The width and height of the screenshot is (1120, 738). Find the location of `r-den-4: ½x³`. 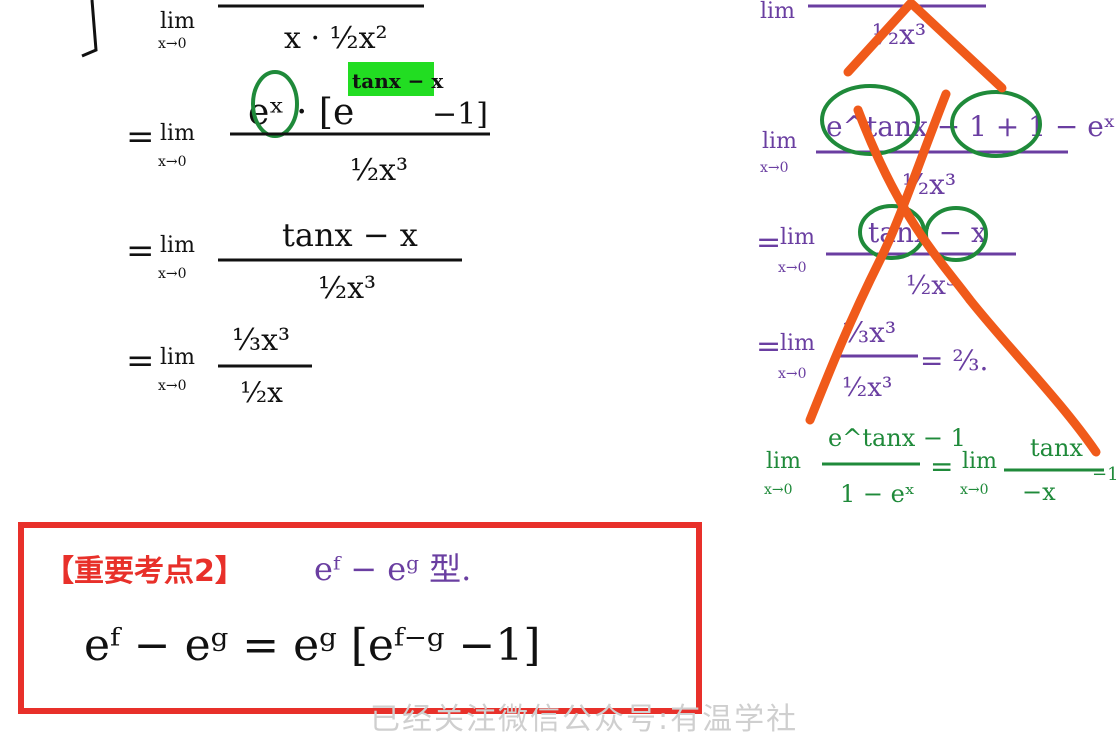

r-den-4: ½x³ is located at coordinates (867, 388).